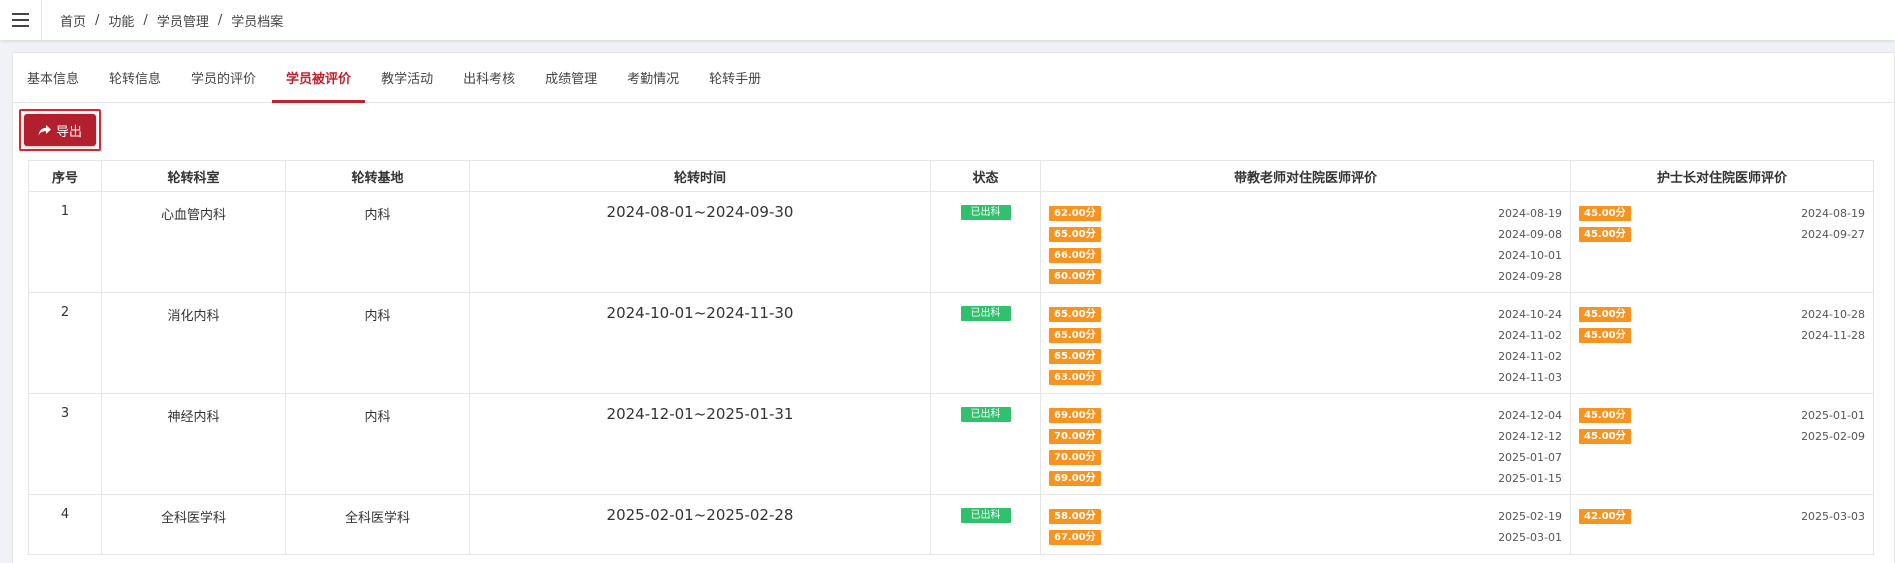 The image size is (1895, 563). I want to click on evaluation-item: 45.00分 2024-08-19, so click(1722, 213).